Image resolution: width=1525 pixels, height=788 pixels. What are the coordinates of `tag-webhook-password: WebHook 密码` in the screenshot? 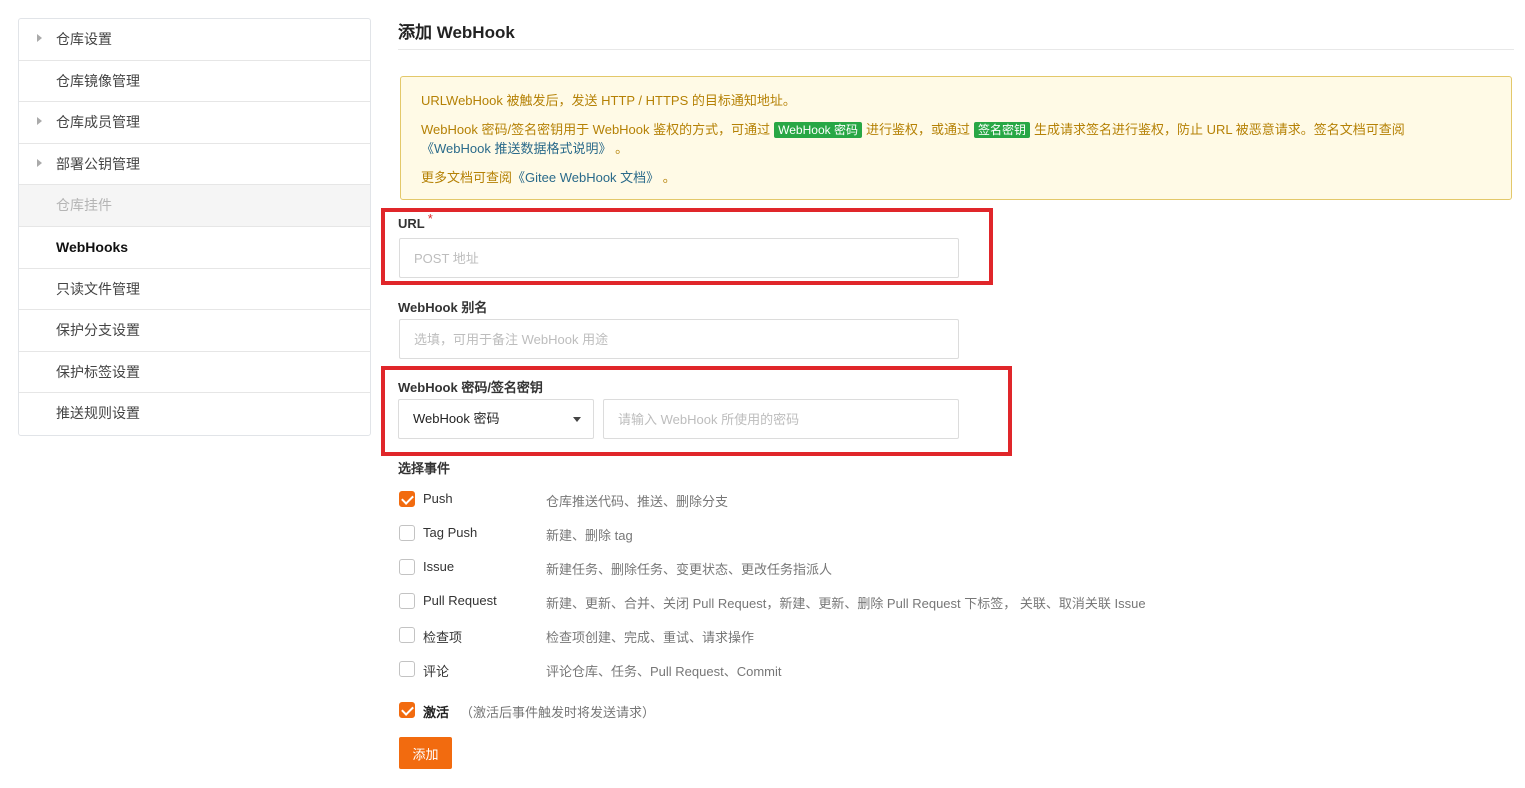 It's located at (818, 130).